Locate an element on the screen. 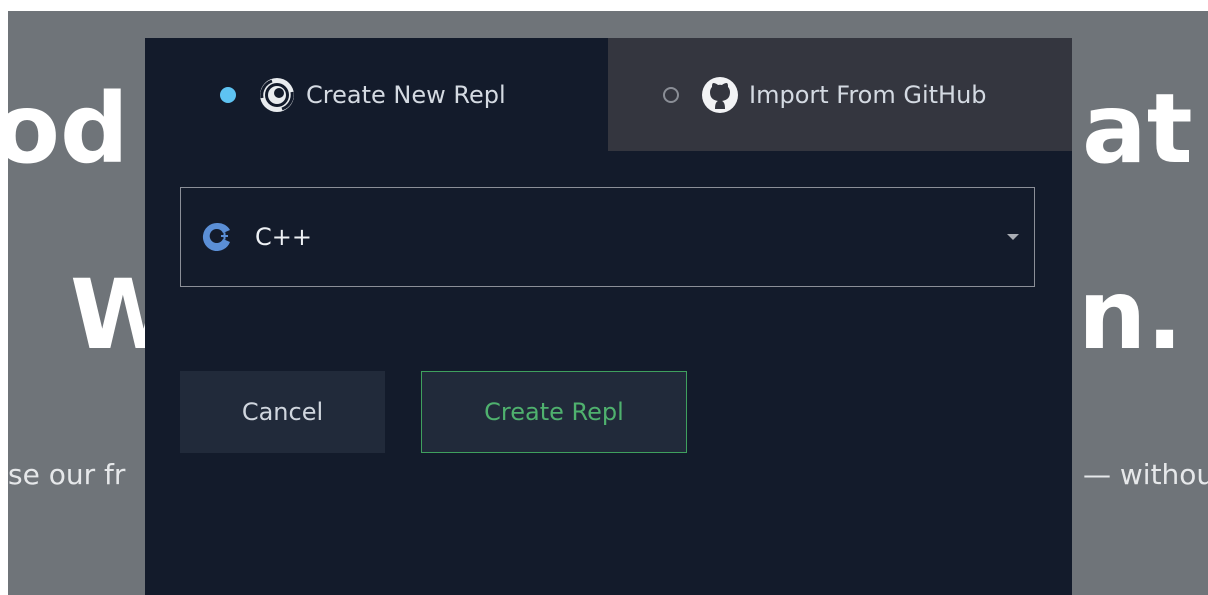 The width and height of the screenshot is (1208, 595). github-icon is located at coordinates (720, 94).